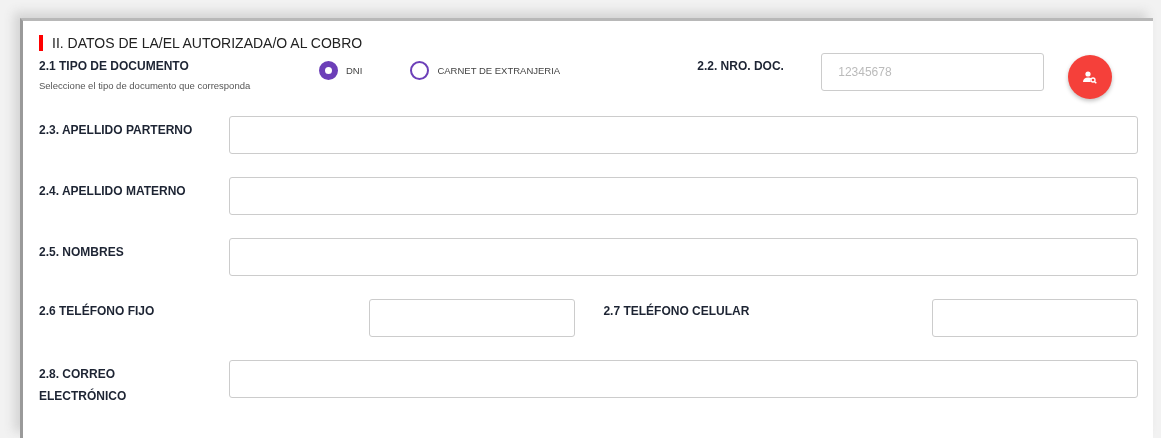  What do you see at coordinates (499, 71) in the screenshot?
I see `radio-label: CARNET DE EXTRANJERIA` at bounding box center [499, 71].